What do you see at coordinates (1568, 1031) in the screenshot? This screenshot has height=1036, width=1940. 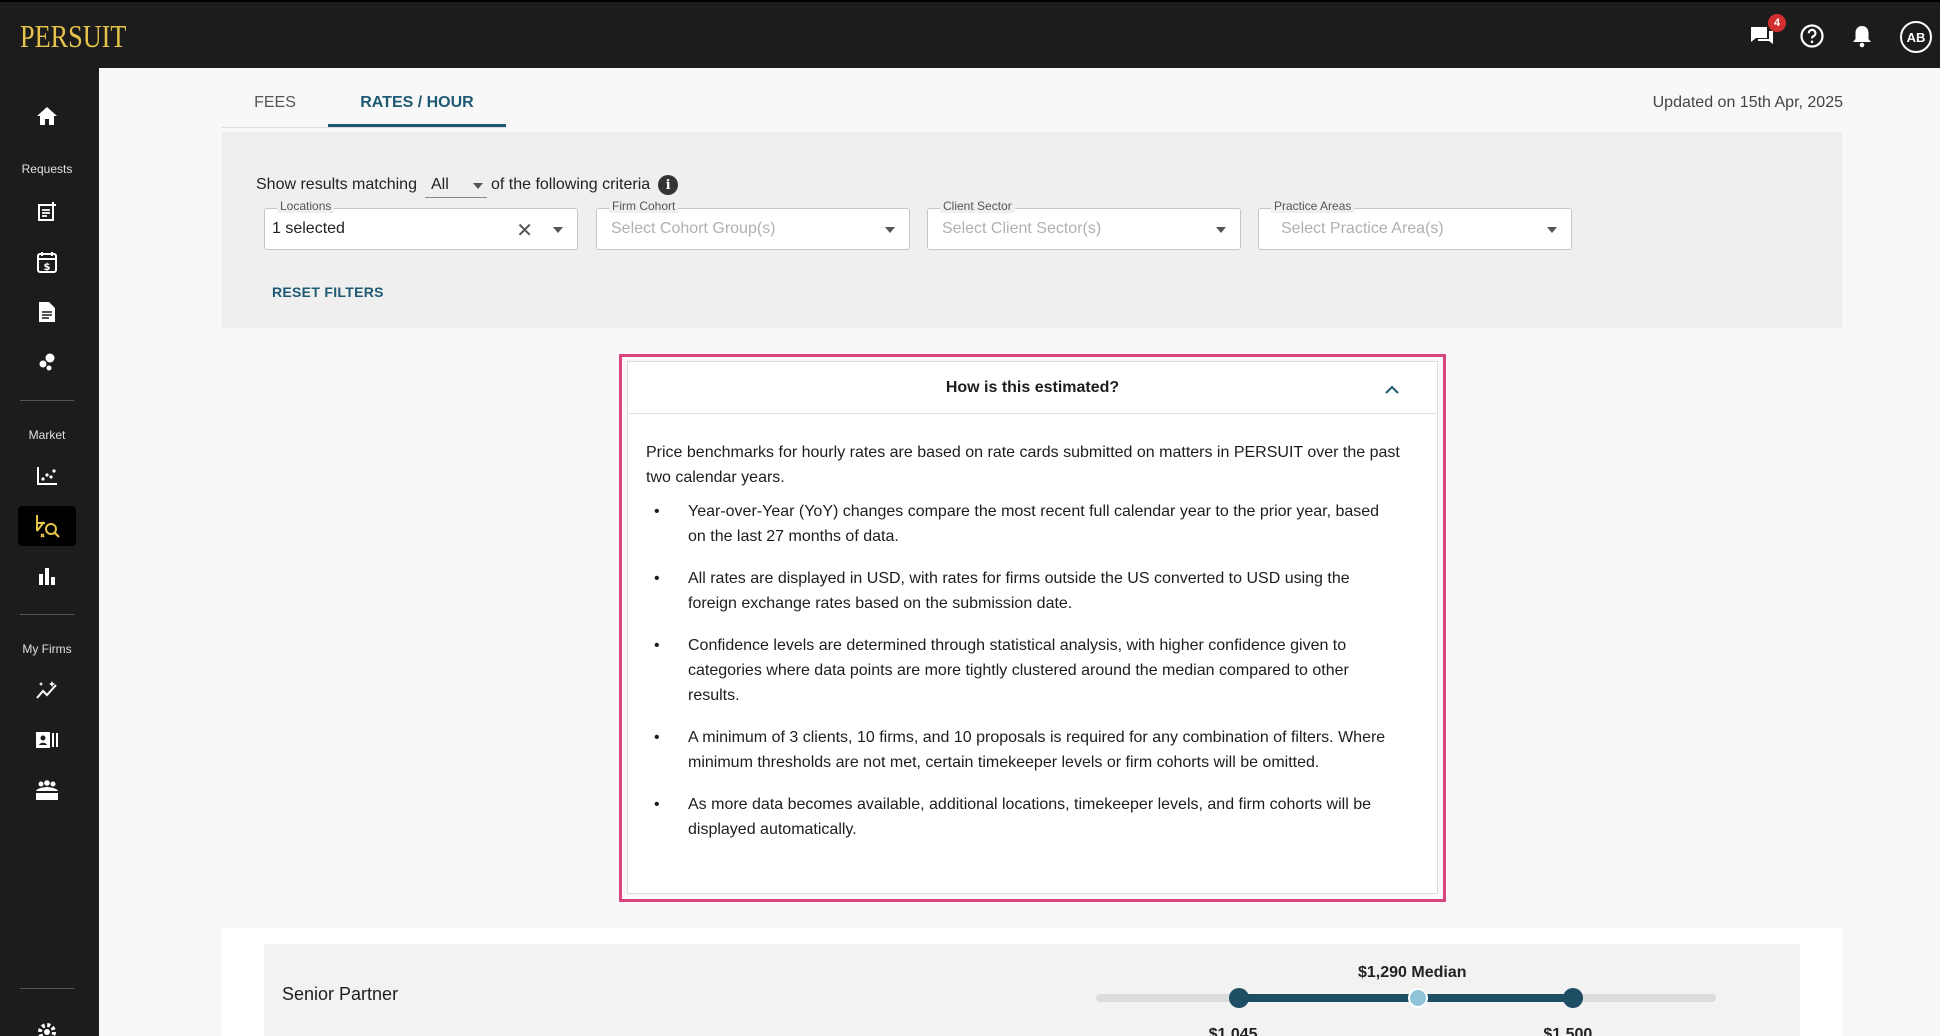 I see `high-rate-label: $1,500` at bounding box center [1568, 1031].